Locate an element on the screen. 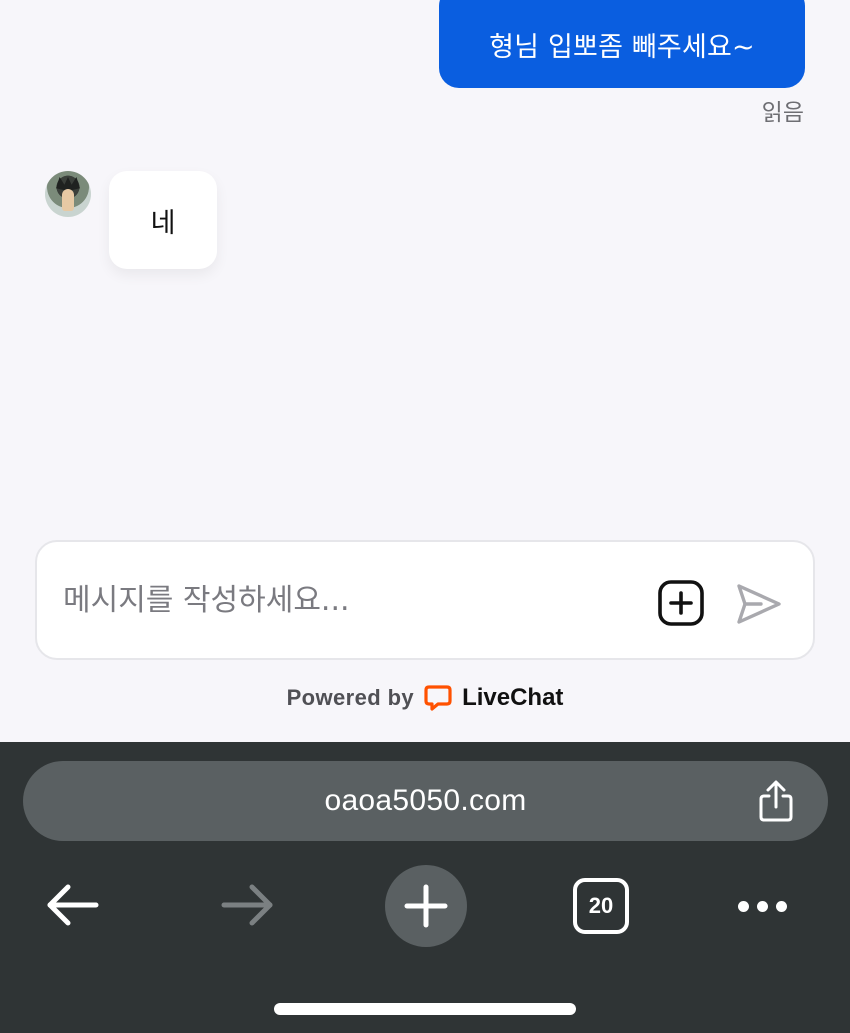  powered-by-footer: Powered by LiveChat is located at coordinates (425, 698).